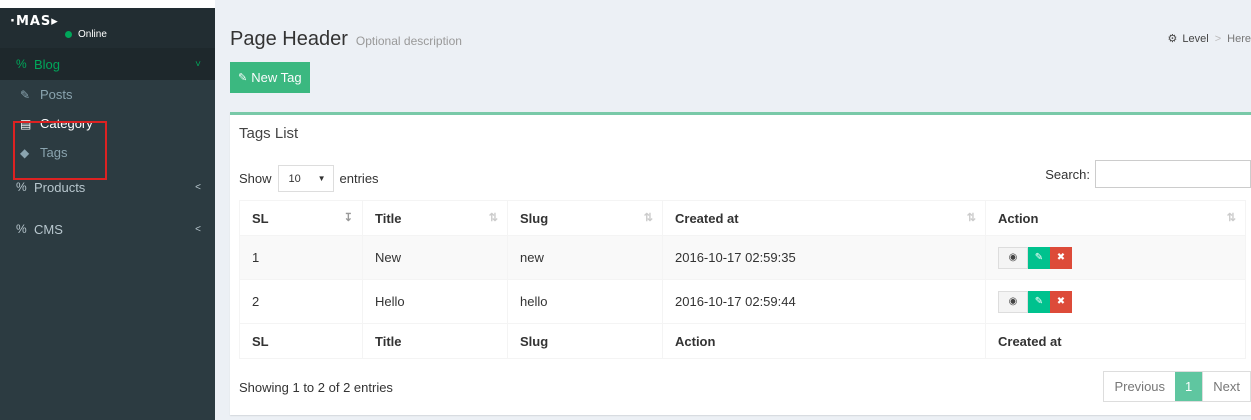 This screenshot has height=420, width=1251. I want to click on table-info: Showing 1 to 2 of 2 entries, so click(316, 387).